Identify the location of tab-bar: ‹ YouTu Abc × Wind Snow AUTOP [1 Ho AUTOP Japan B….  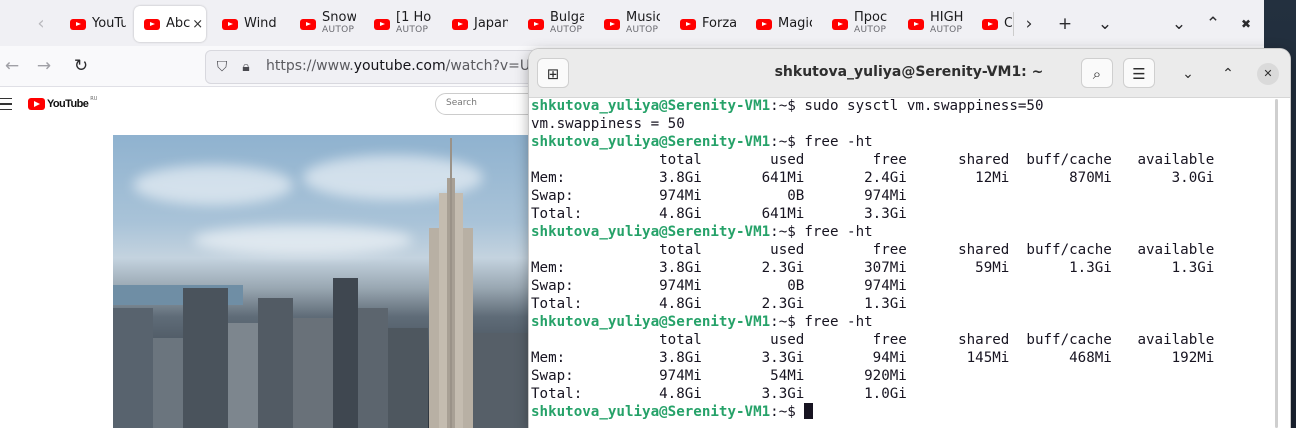
(632, 23).